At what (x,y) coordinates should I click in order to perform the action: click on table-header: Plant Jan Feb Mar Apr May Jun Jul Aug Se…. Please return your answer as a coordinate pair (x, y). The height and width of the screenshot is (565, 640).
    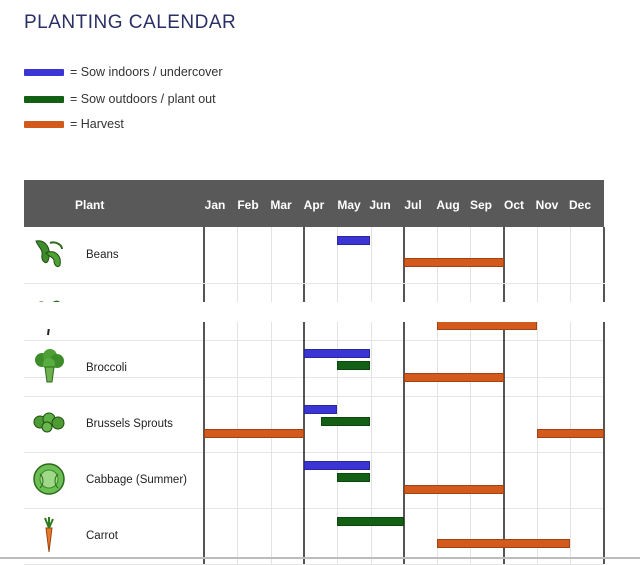
    Looking at the image, I should click on (314, 203).